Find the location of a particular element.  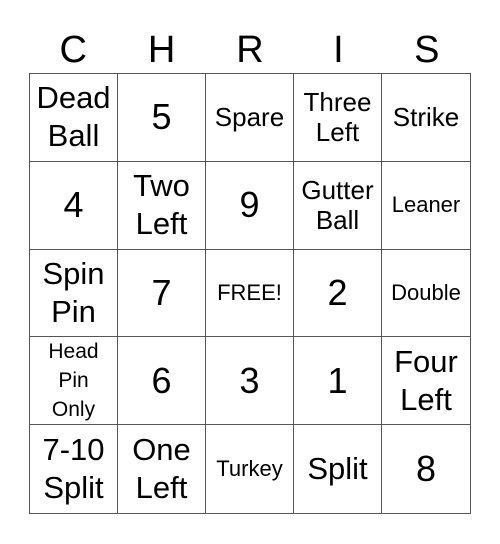

bingo-cell: 3 is located at coordinates (250, 381).